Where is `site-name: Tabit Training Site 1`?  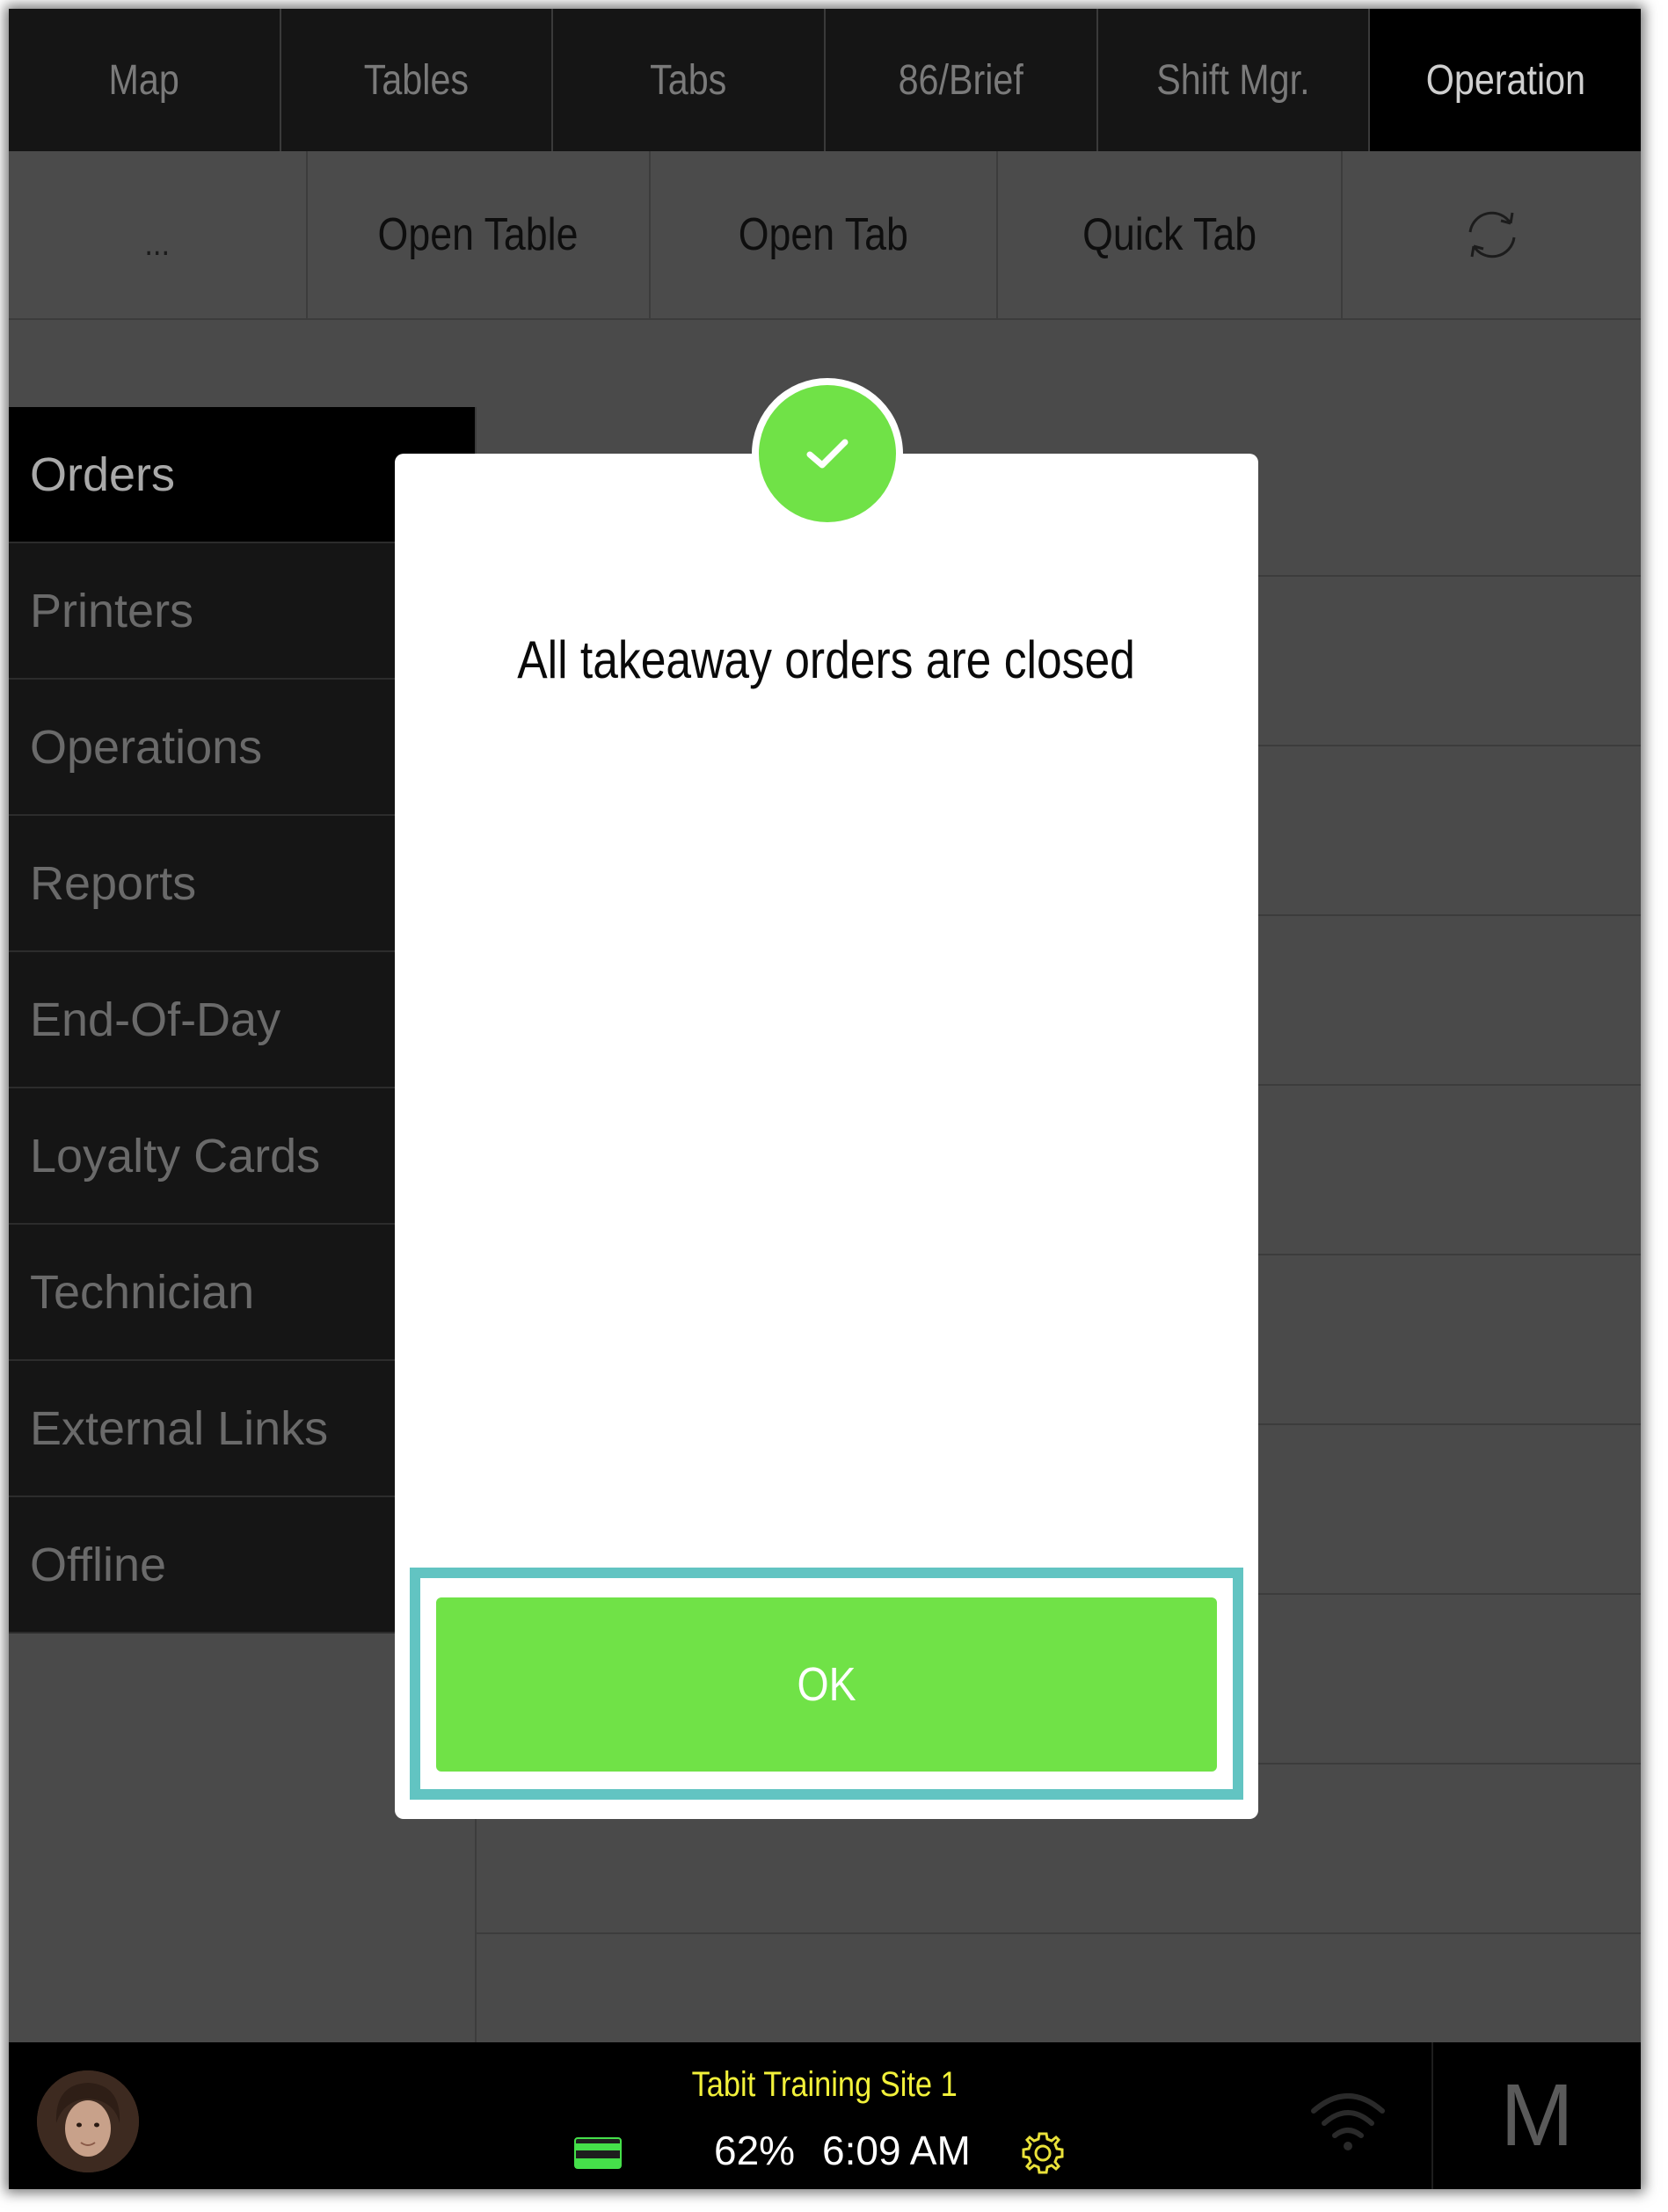
site-name: Tabit Training Site 1 is located at coordinates (825, 2085).